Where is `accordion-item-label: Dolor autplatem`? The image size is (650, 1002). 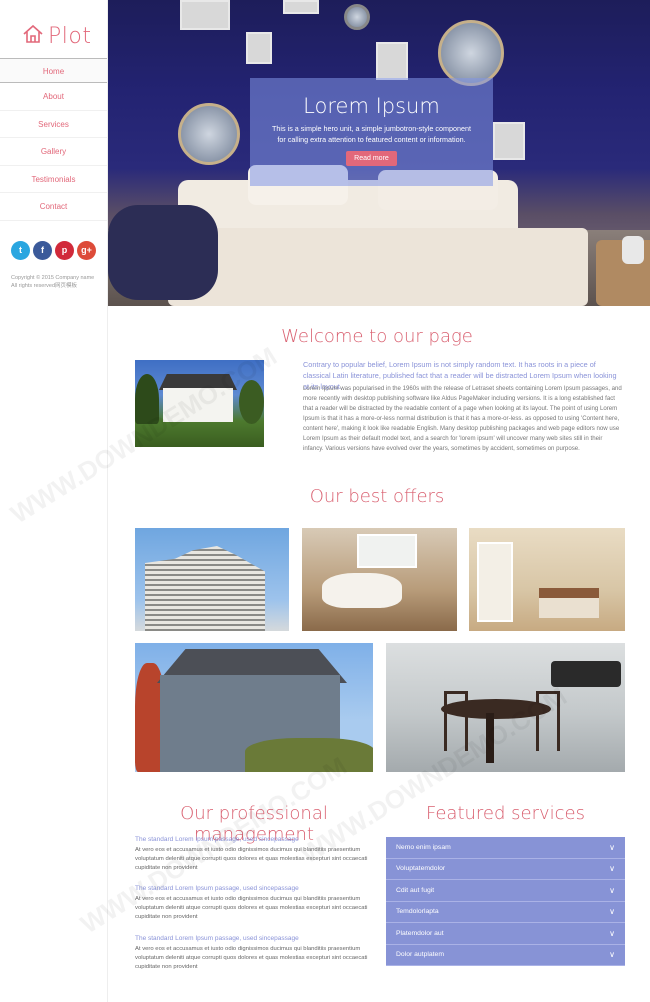 accordion-item-label: Dolor autplatem is located at coordinates (420, 955).